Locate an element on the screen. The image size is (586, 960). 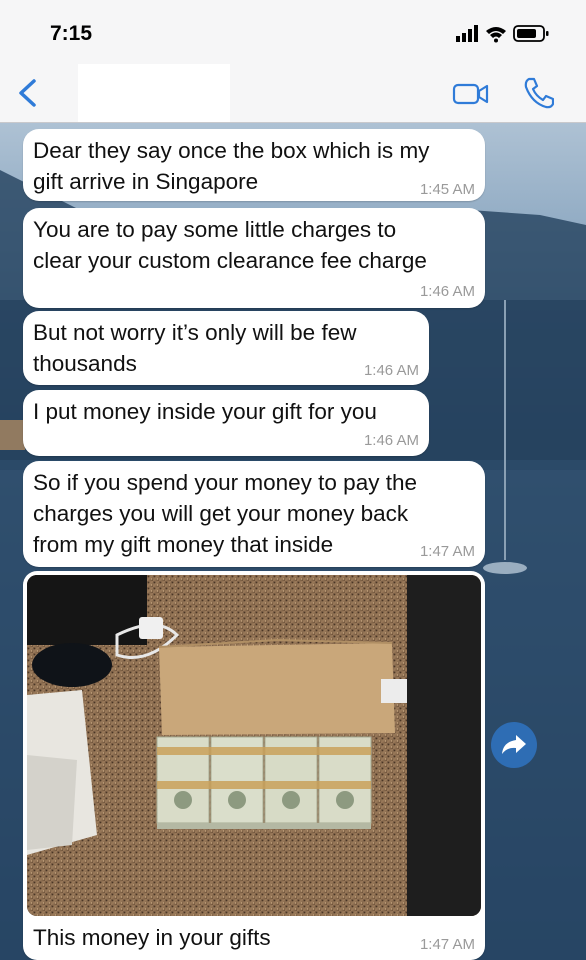
status-icons is located at coordinates (502, 34).